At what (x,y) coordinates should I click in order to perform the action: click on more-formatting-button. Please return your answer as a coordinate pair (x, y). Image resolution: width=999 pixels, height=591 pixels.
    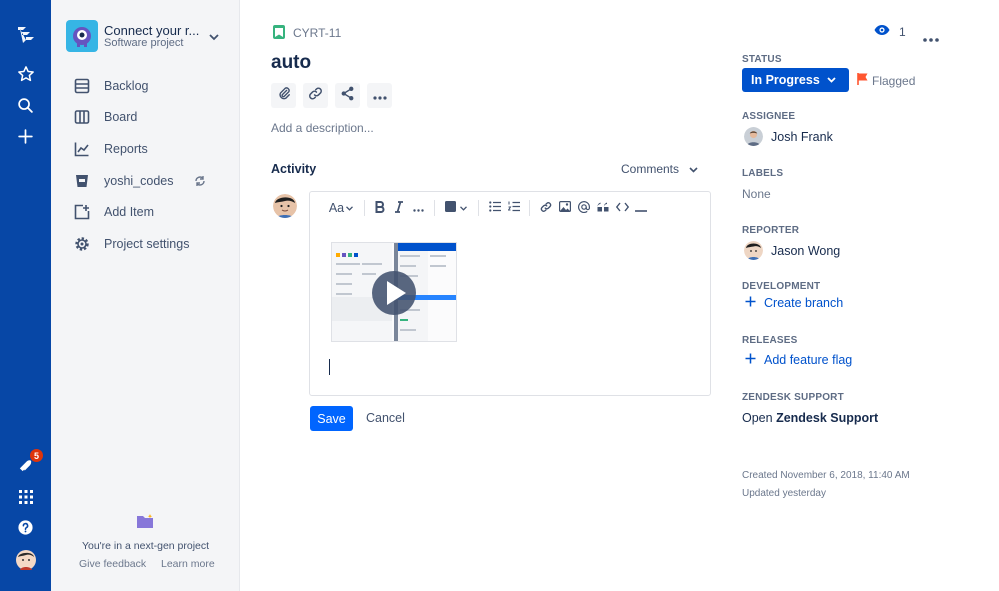
    Looking at the image, I should click on (418, 208).